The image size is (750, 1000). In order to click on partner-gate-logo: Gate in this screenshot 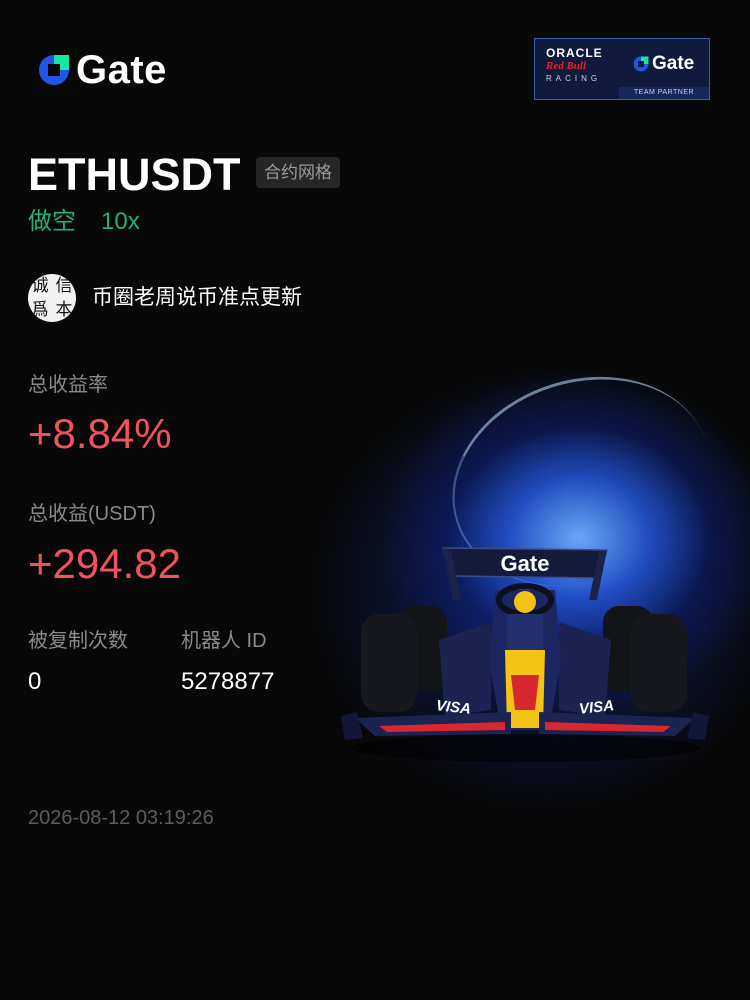, I will do `click(663, 64)`.